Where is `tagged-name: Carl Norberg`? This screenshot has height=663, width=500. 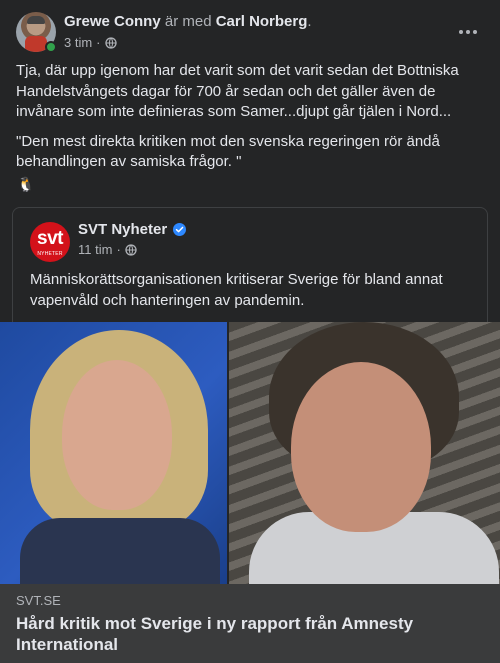 tagged-name: Carl Norberg is located at coordinates (262, 21).